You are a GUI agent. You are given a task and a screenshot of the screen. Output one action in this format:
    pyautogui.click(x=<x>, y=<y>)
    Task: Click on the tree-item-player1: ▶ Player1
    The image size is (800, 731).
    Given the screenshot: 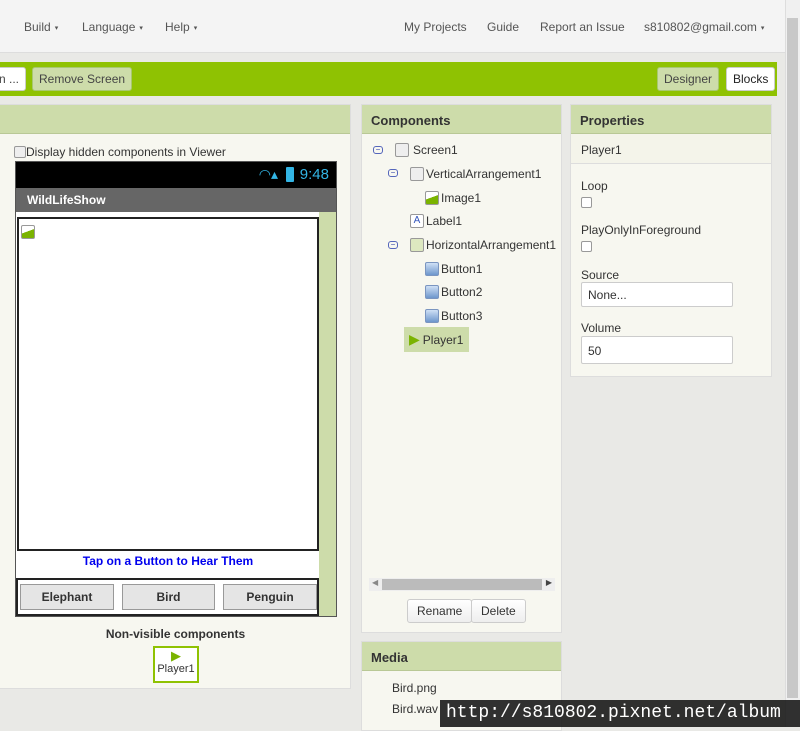 What is the action you would take?
    pyautogui.click(x=436, y=339)
    